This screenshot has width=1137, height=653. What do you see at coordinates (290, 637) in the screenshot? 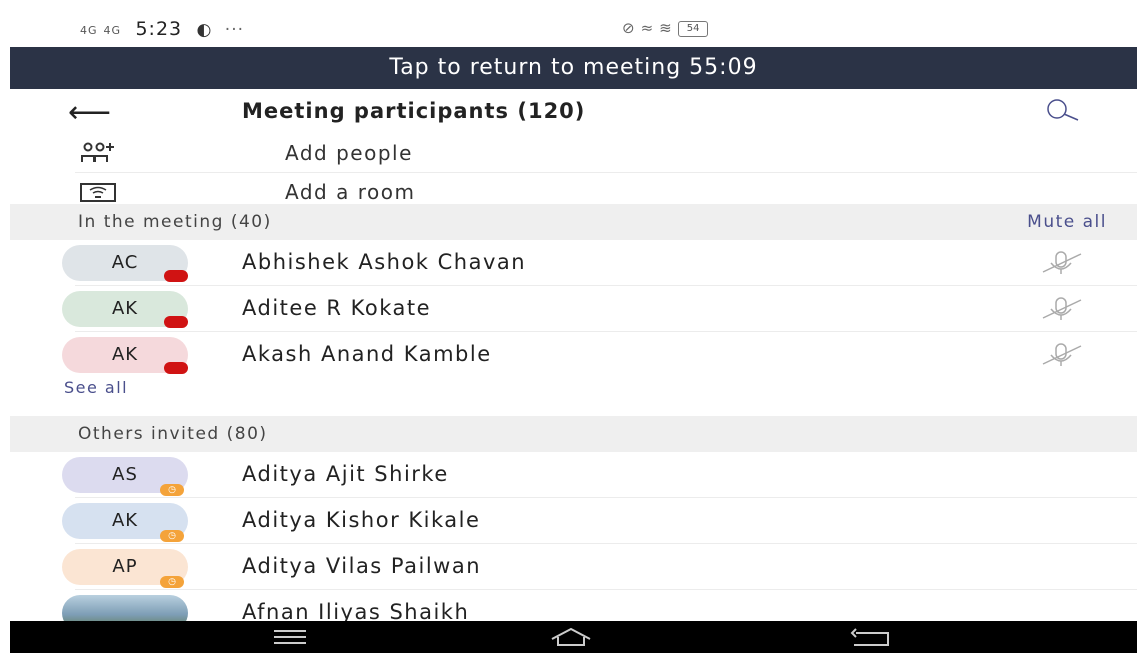
I see `menu-icon` at bounding box center [290, 637].